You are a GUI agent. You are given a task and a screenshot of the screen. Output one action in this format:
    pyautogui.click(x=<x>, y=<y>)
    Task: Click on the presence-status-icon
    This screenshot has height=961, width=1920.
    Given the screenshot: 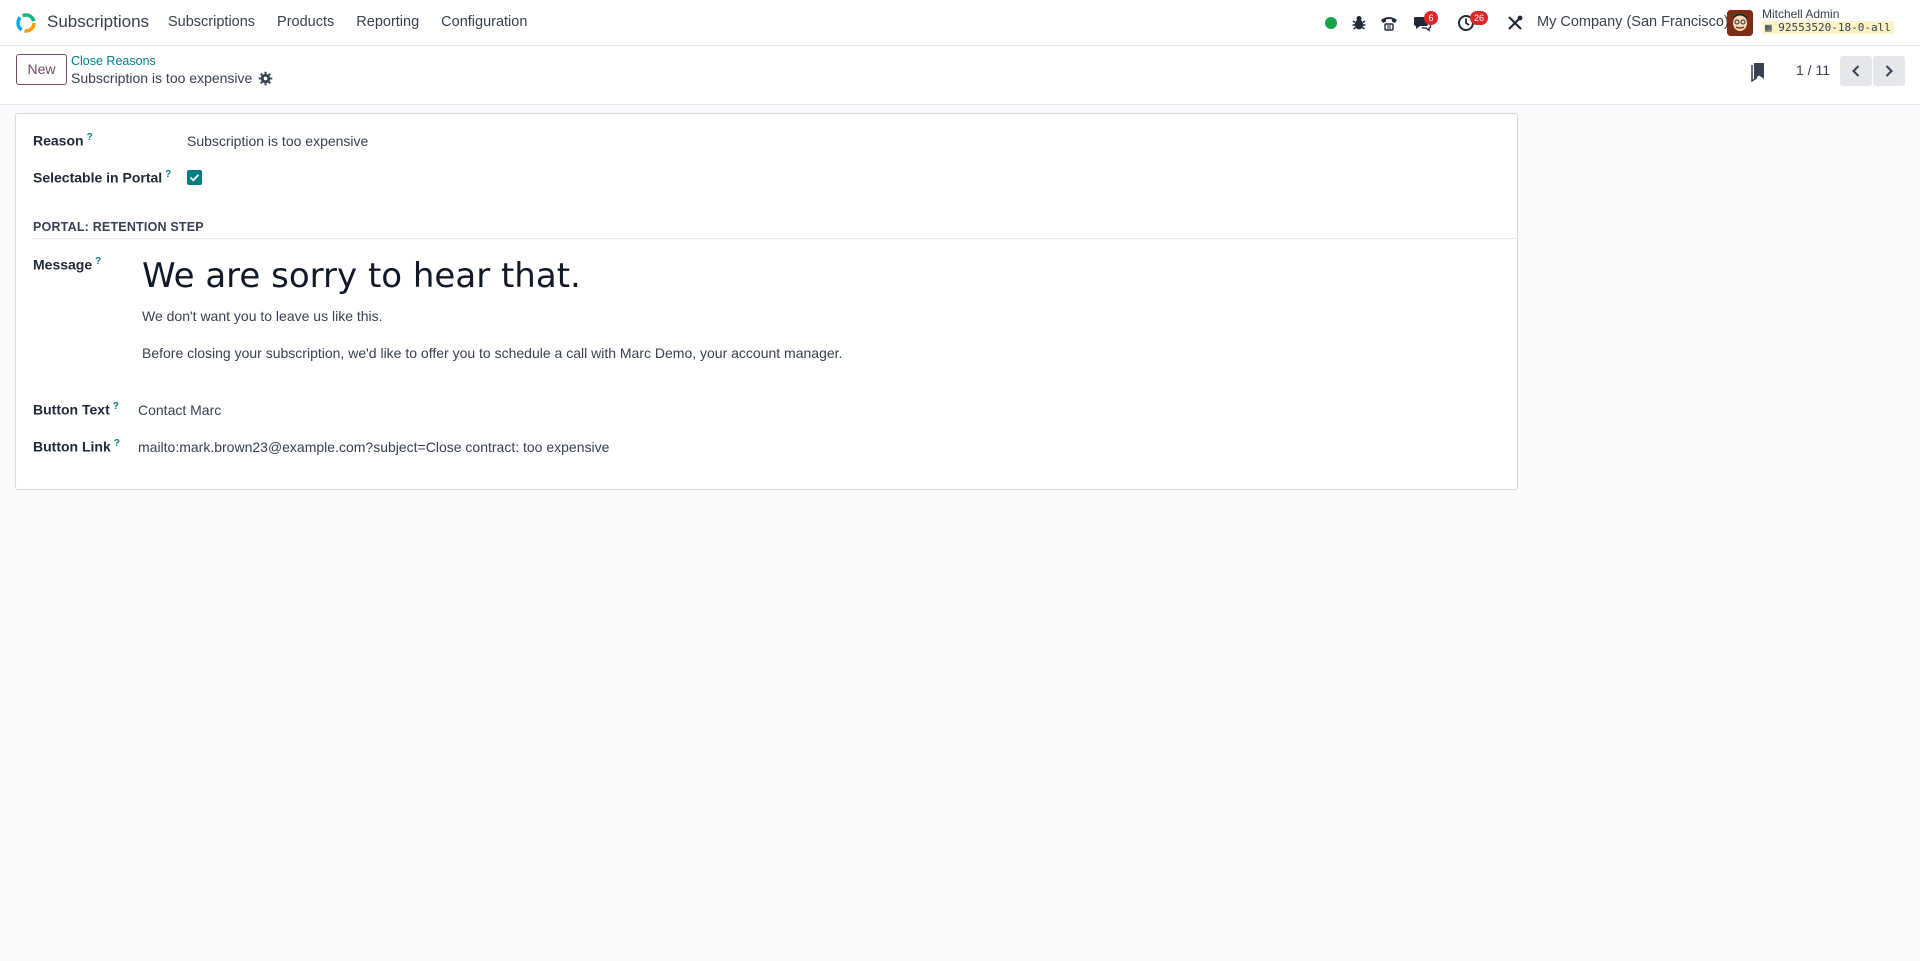 What is the action you would take?
    pyautogui.click(x=1331, y=23)
    